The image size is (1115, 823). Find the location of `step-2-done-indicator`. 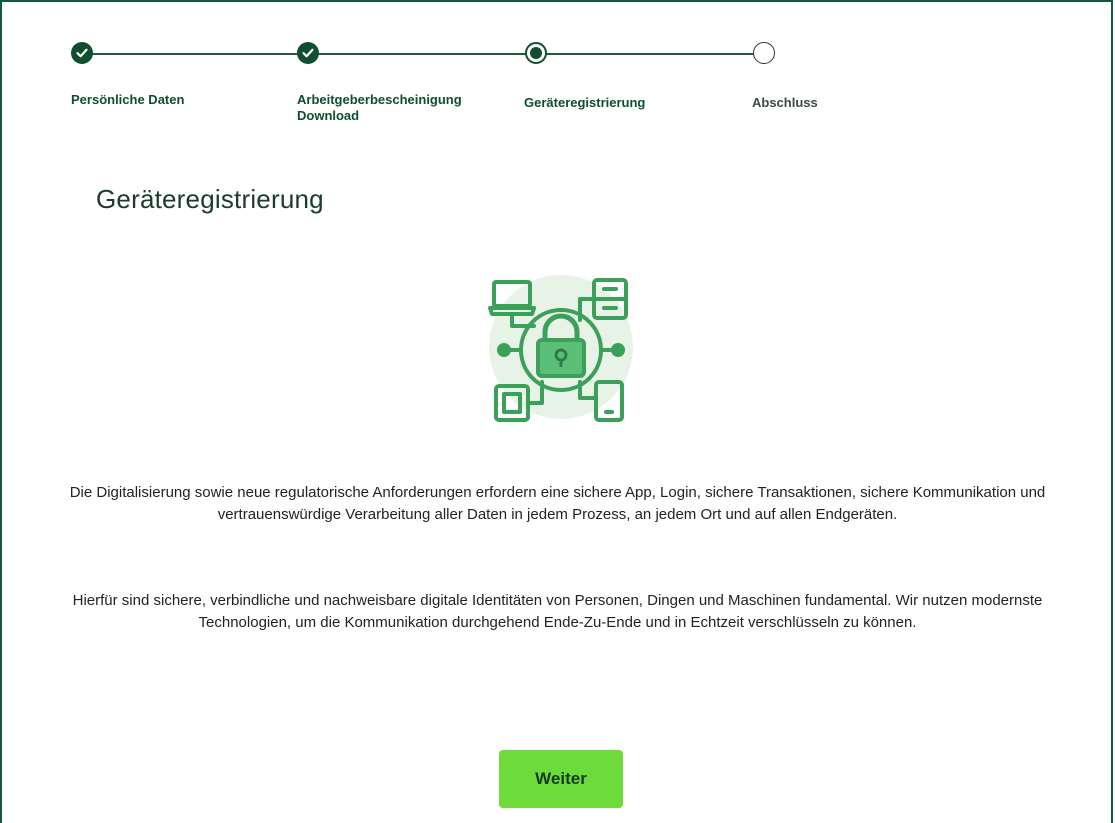

step-2-done-indicator is located at coordinates (308, 53).